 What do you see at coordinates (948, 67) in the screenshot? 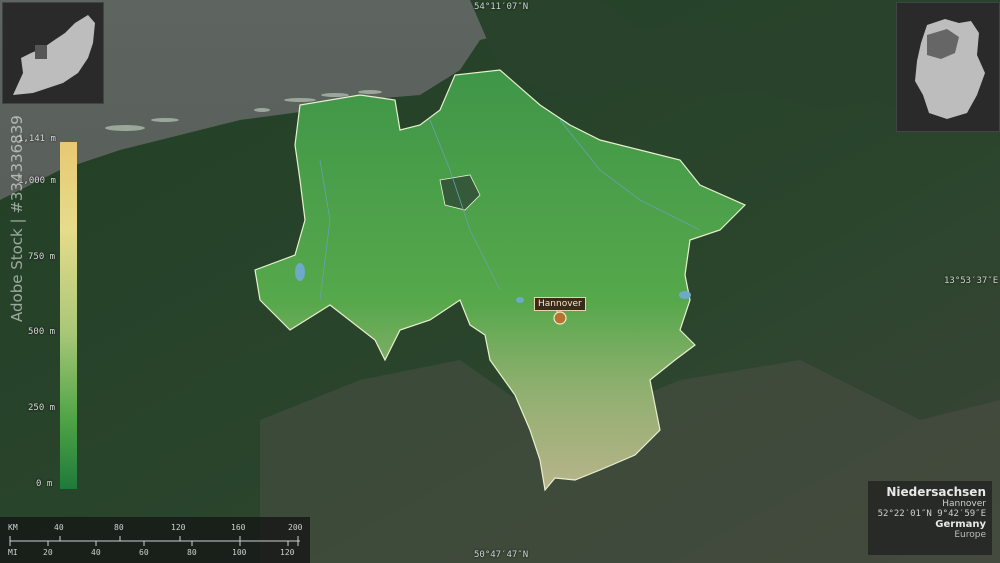
I see `country-inset` at bounding box center [948, 67].